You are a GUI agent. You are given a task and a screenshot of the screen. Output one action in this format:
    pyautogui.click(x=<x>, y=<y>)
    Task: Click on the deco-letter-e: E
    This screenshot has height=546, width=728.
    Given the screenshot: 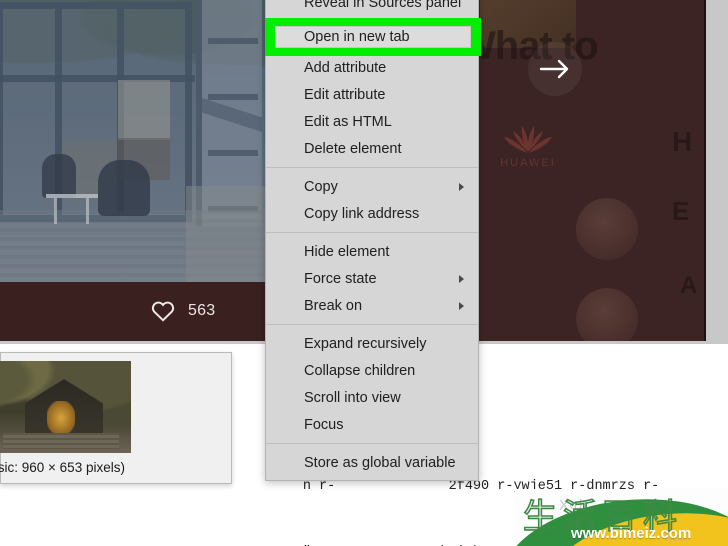 What is the action you would take?
    pyautogui.click(x=681, y=211)
    